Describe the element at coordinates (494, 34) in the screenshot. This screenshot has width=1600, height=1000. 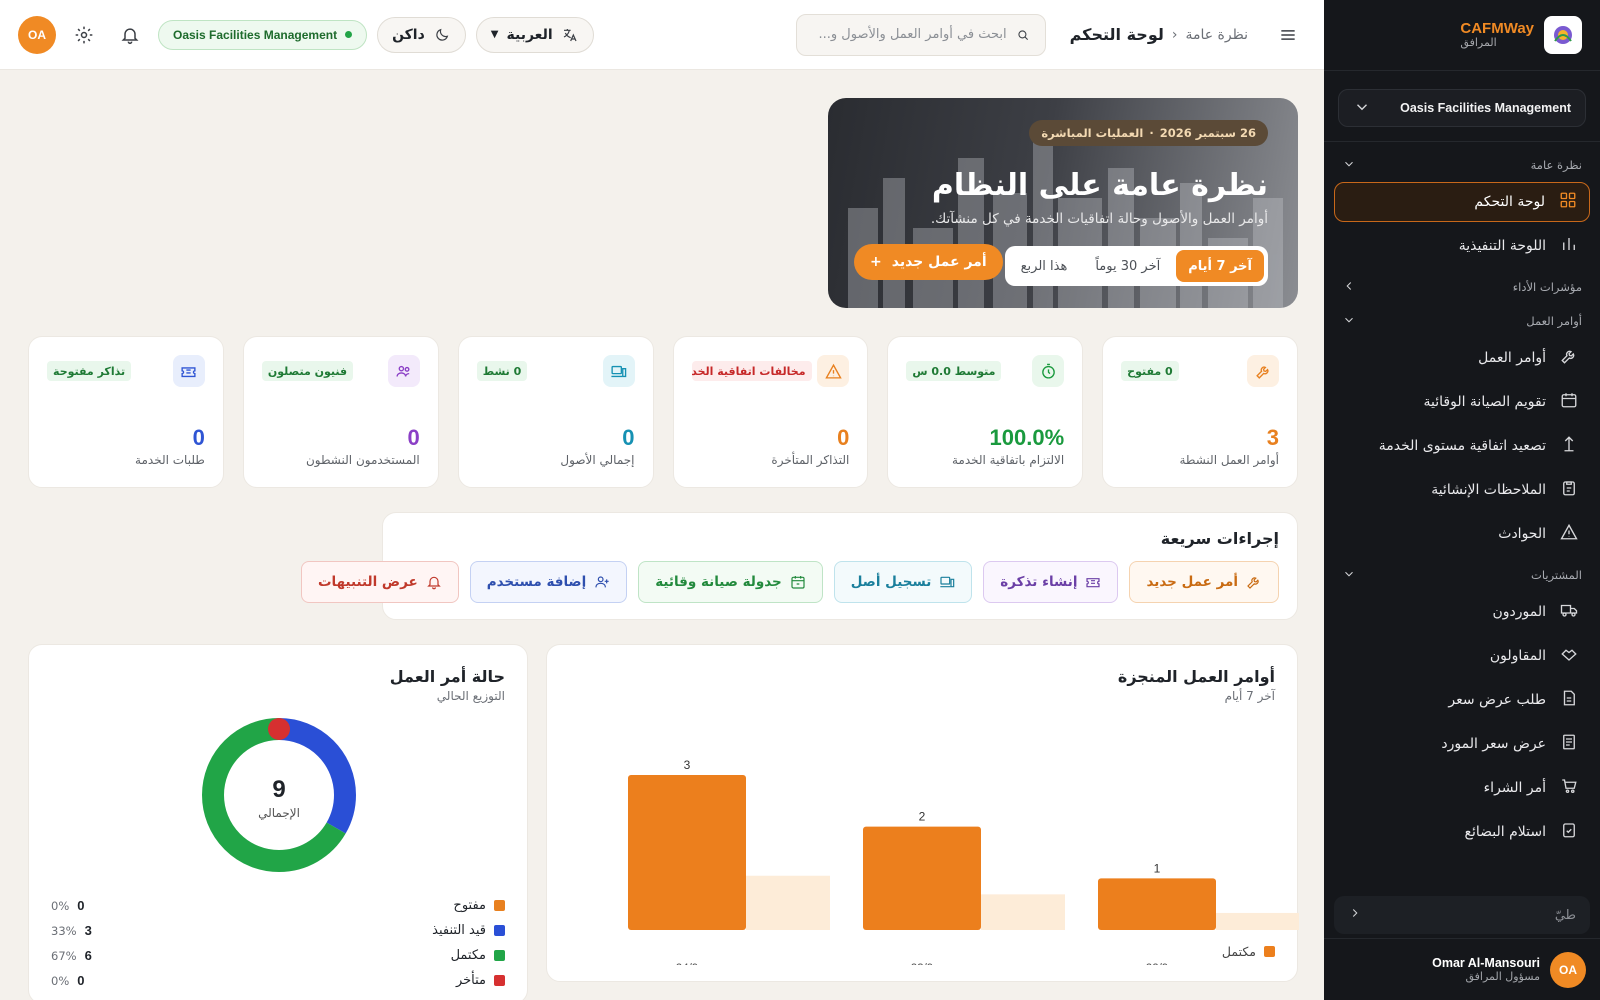
I see `caret-down-icon: ▼` at that location.